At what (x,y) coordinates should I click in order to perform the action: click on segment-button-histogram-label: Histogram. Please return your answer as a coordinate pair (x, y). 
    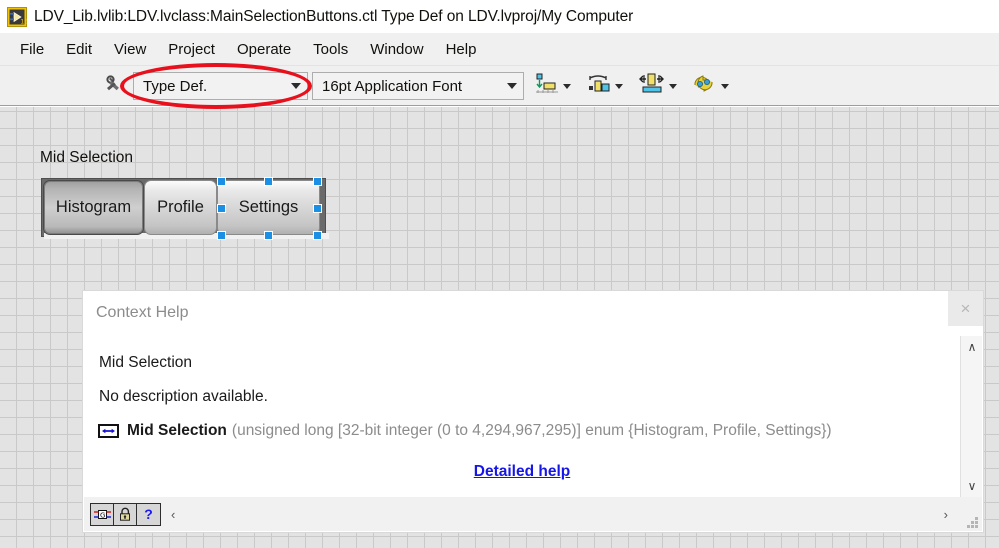
    Looking at the image, I should click on (93, 207).